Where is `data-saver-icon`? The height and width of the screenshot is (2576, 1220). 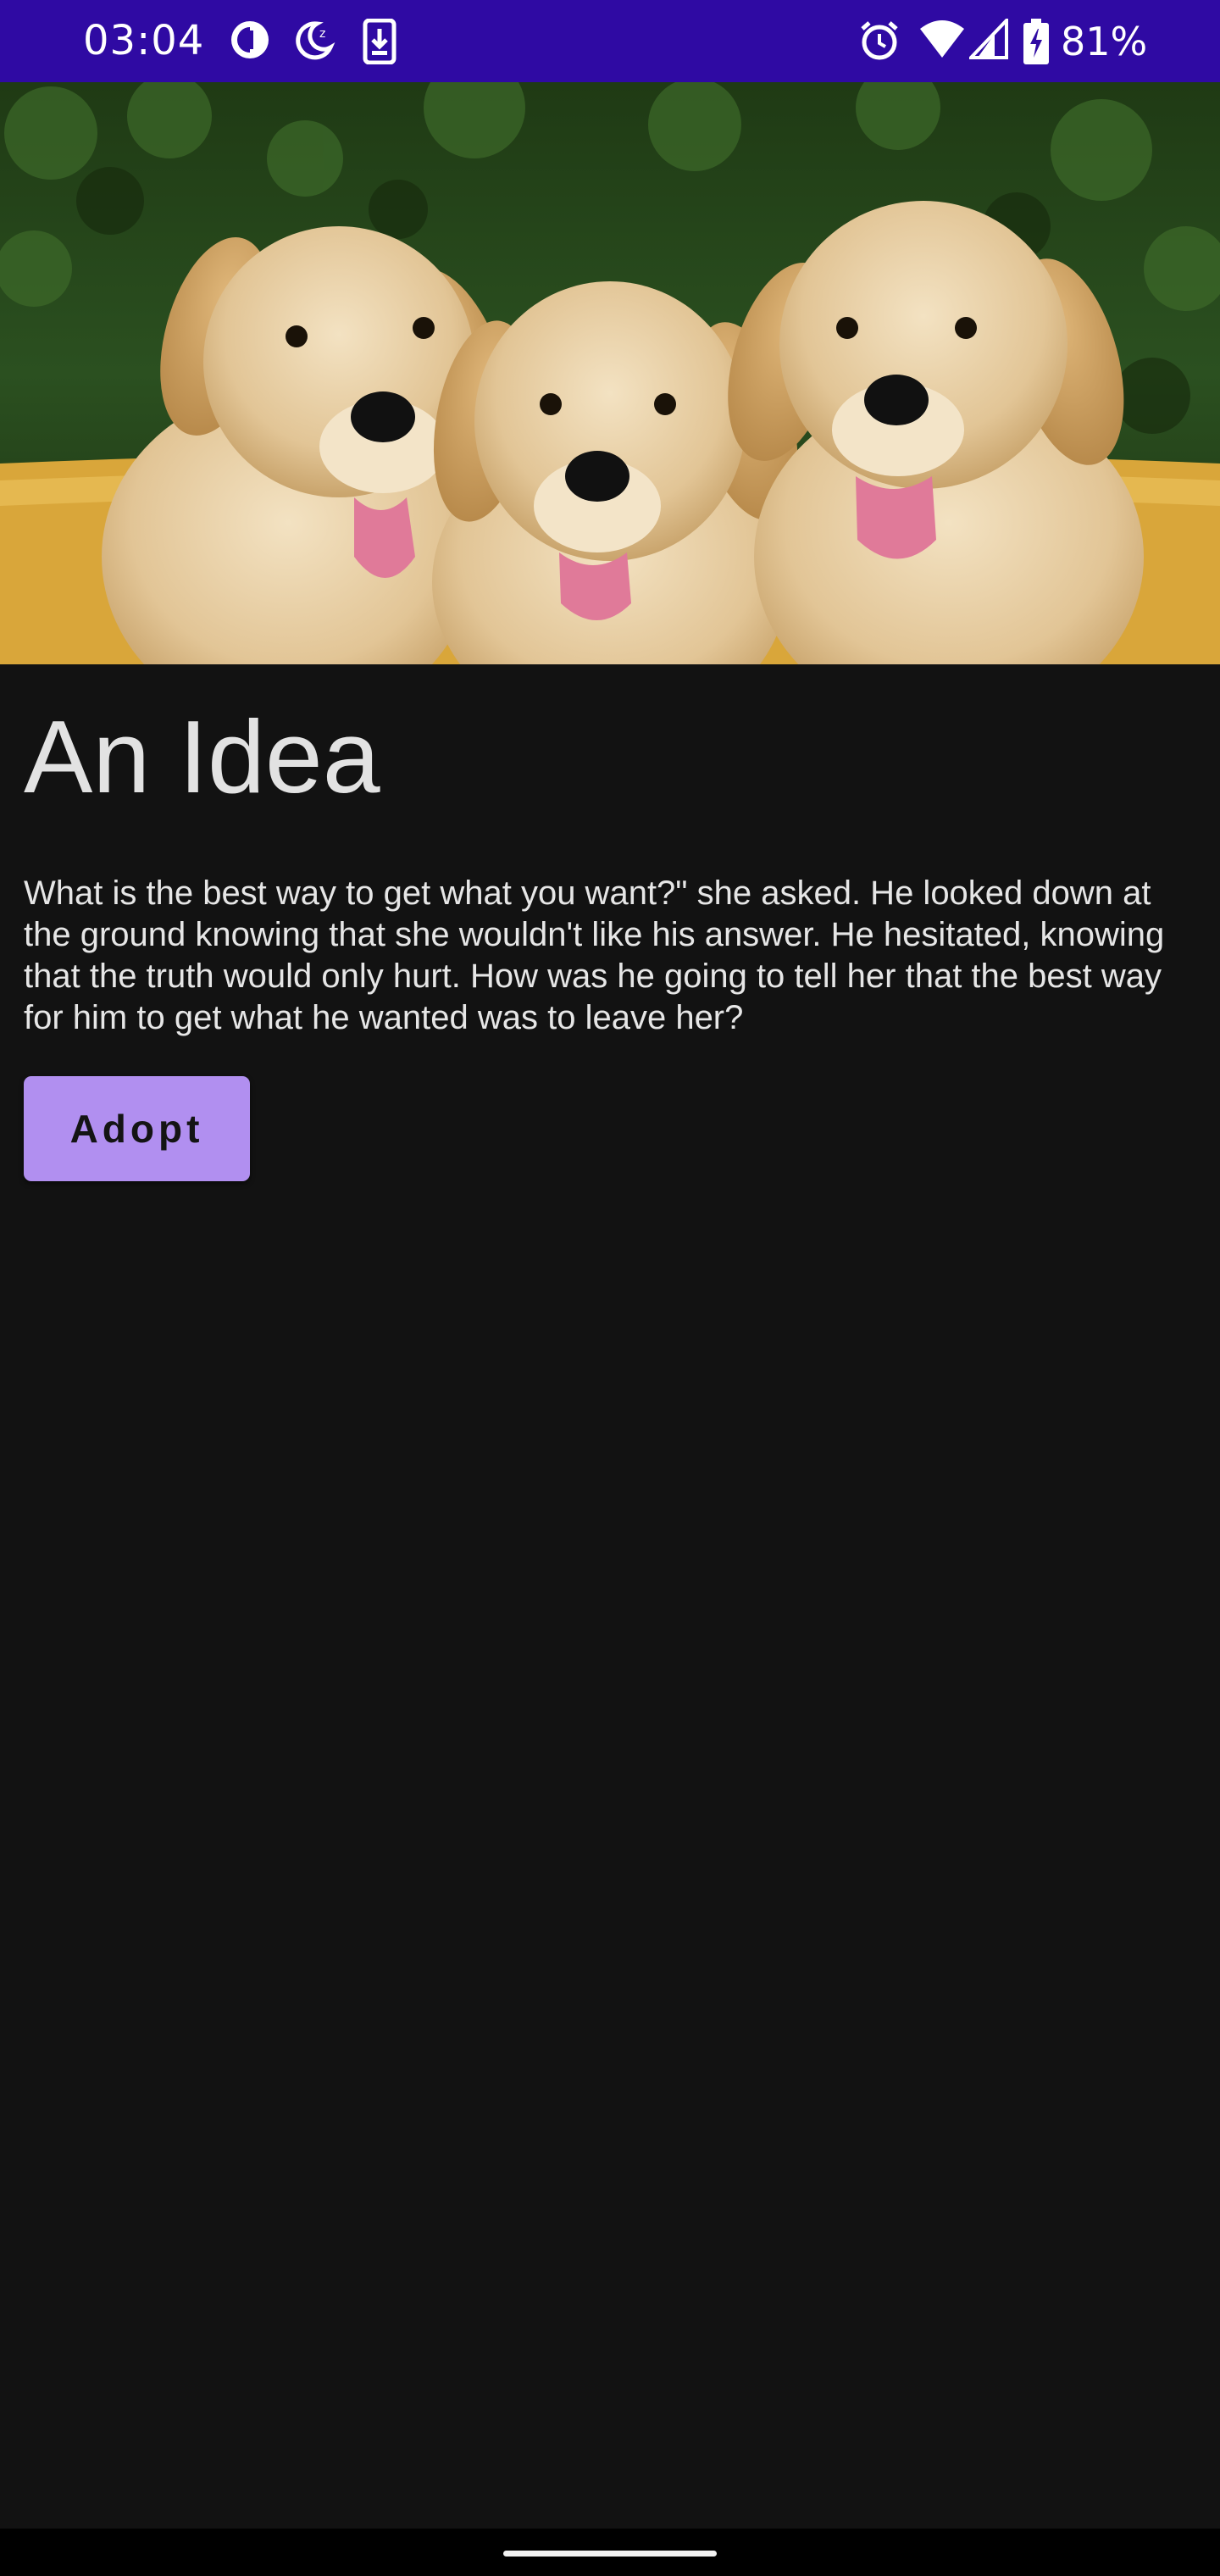 data-saver-icon is located at coordinates (250, 39).